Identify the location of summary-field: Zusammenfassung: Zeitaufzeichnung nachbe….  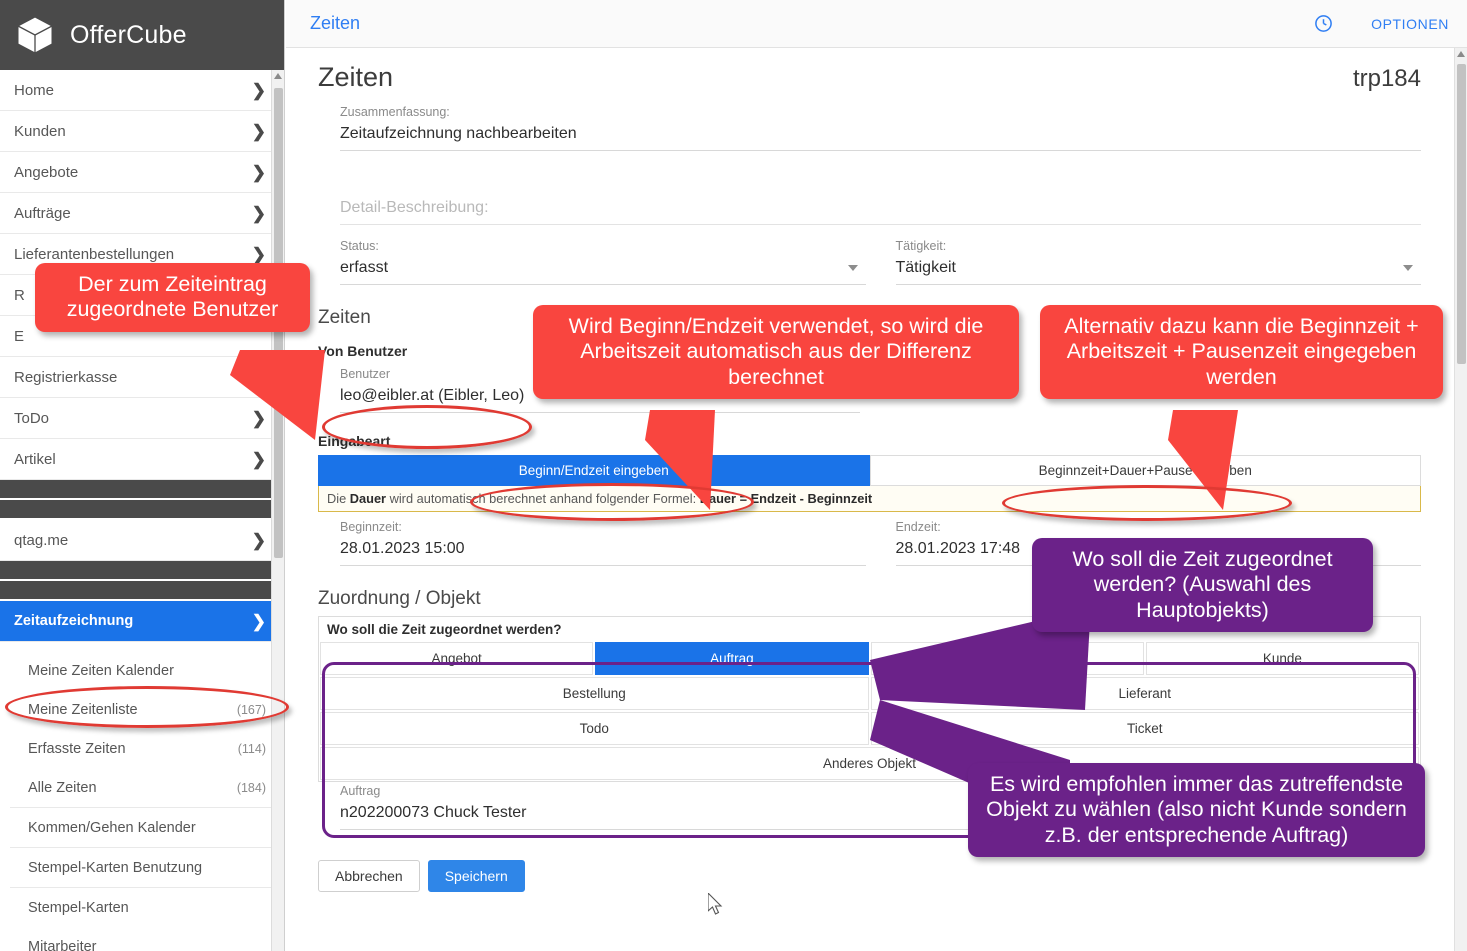
(880, 128).